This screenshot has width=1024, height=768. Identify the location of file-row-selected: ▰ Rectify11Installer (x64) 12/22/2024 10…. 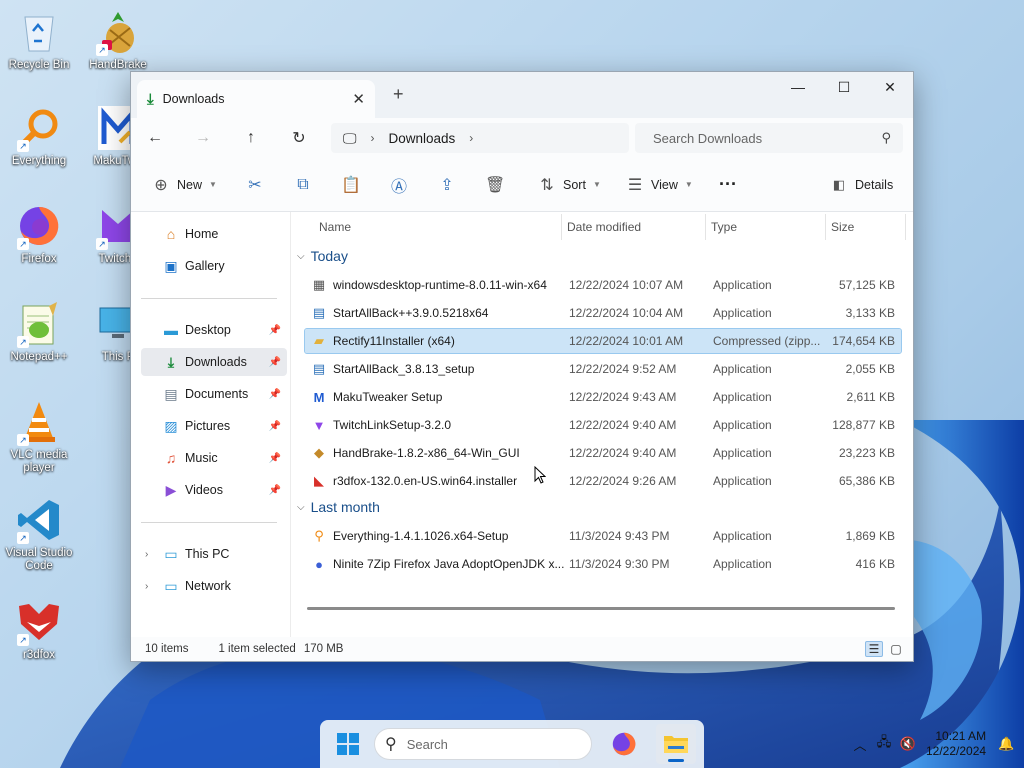
(603, 341).